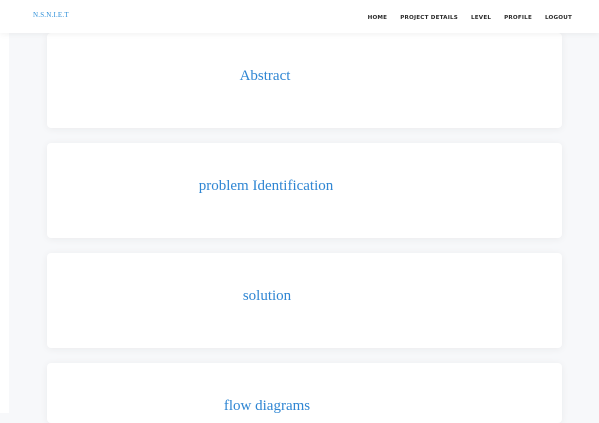  I want to click on nav-project-details-link: PROJECT DETAILS, so click(429, 18).